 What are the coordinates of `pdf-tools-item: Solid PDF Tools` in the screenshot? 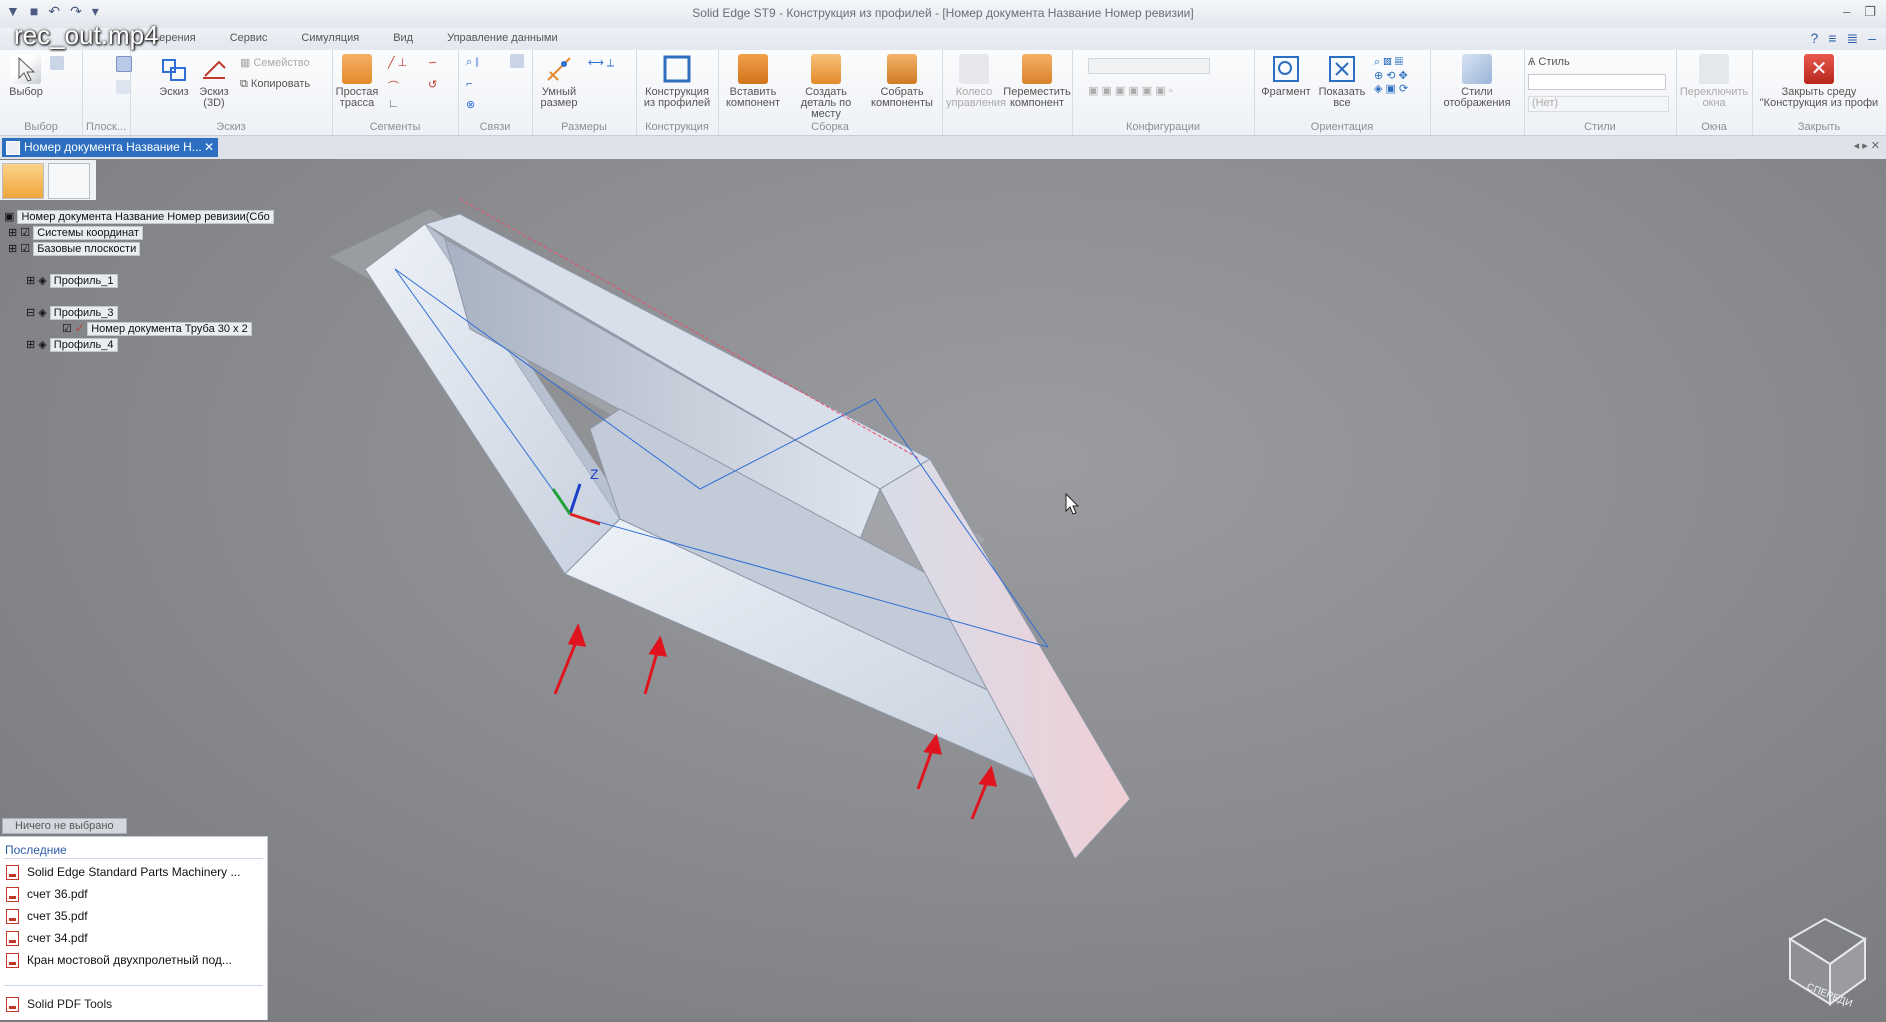 It's located at (59, 1004).